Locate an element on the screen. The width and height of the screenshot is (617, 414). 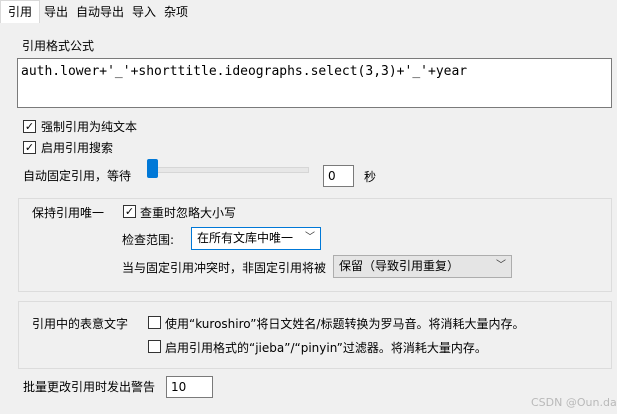
auto-pin-slider-track is located at coordinates (229, 170).